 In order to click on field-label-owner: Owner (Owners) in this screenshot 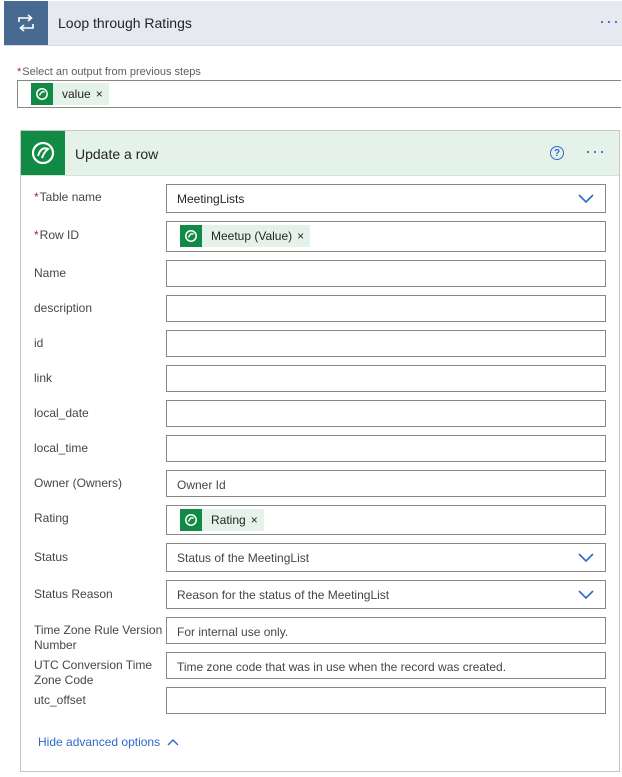, I will do `click(78, 483)`.